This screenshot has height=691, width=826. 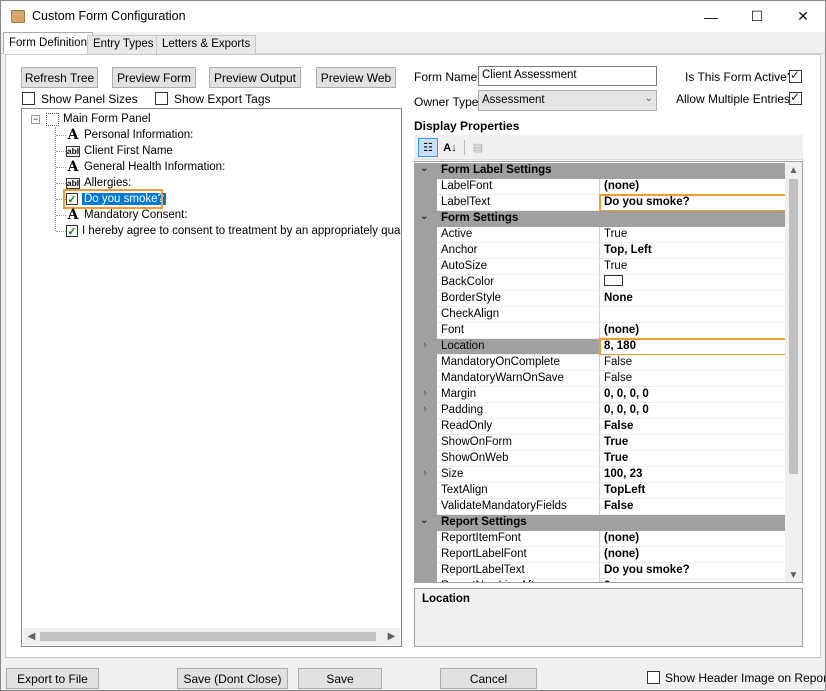 I want to click on property-value: 100, 23, so click(x=693, y=475).